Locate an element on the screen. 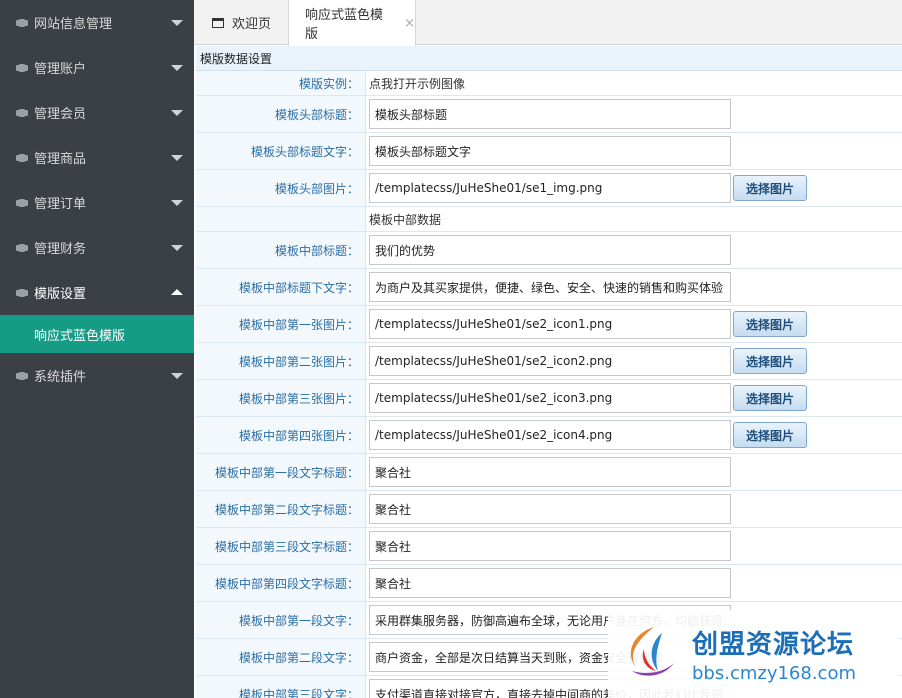 The width and height of the screenshot is (902, 698). para1-title-input is located at coordinates (550, 472).